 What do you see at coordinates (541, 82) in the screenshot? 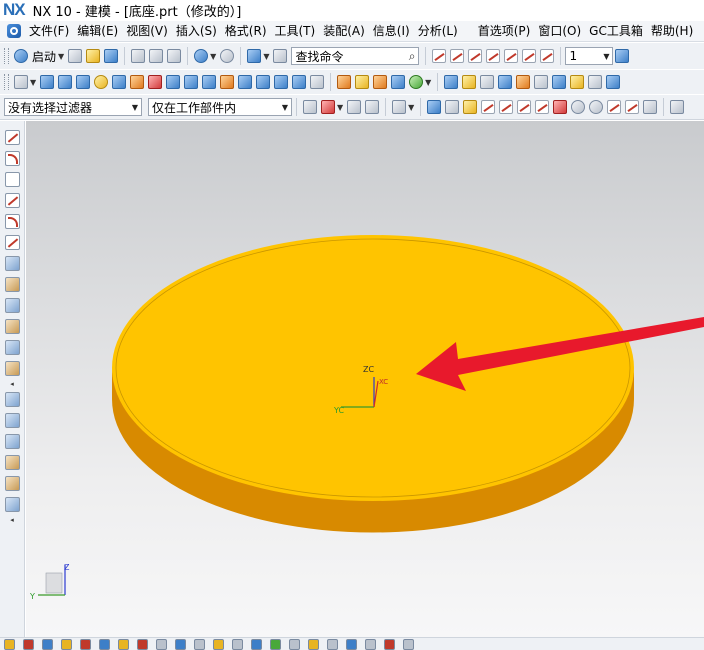
I see `delete-body-icon` at bounding box center [541, 82].